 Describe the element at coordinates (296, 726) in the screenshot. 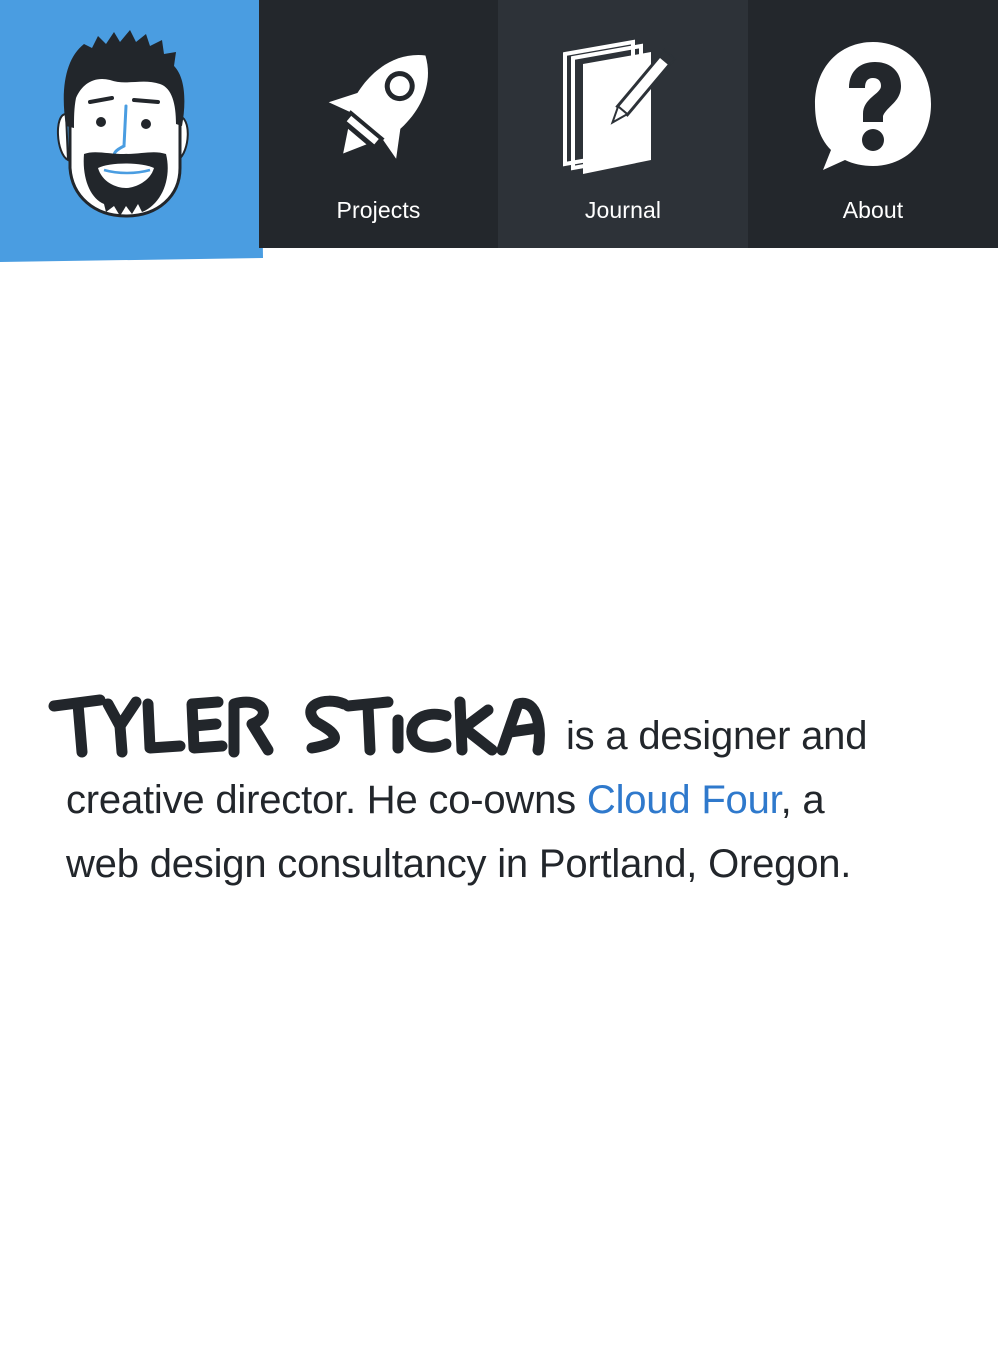

I see `name-wordmark` at that location.